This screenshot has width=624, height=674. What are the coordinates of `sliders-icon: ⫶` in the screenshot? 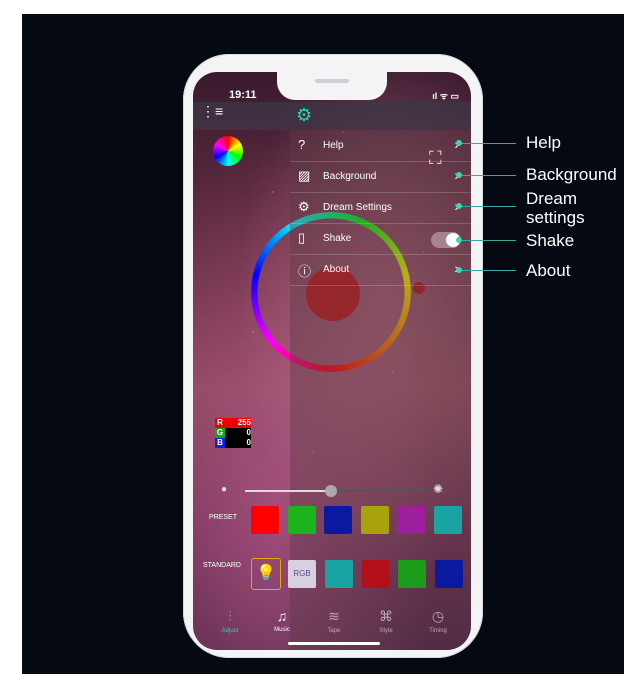 It's located at (230, 616).